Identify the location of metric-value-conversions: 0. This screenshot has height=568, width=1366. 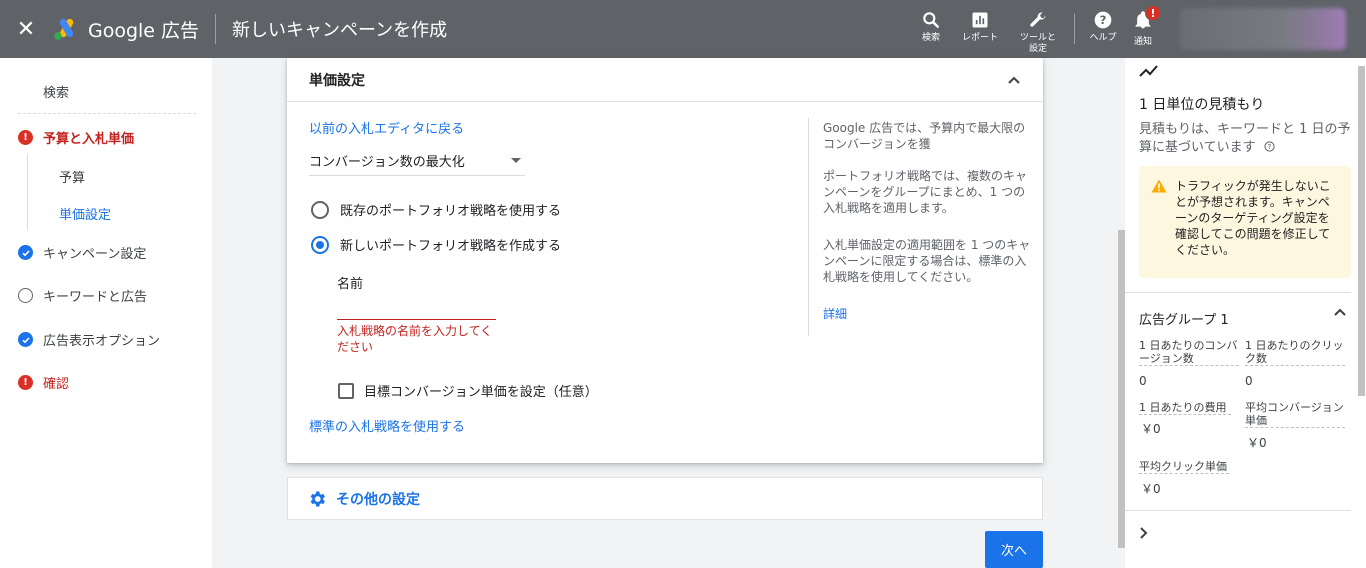
(1143, 381).